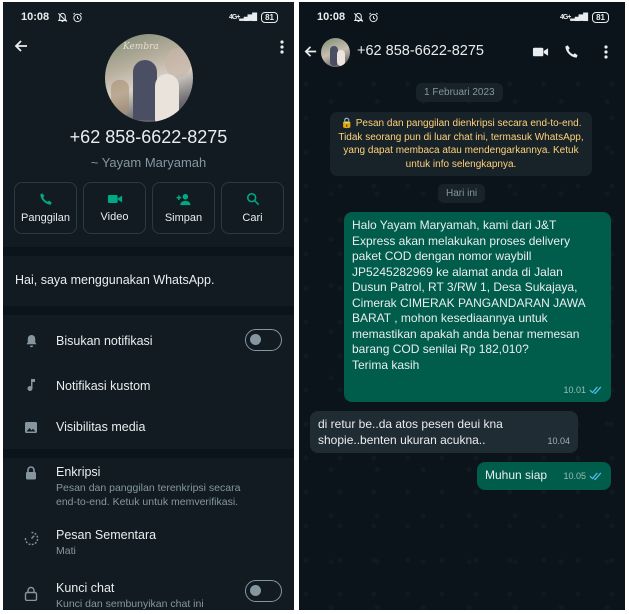 The width and height of the screenshot is (629, 614). Describe the element at coordinates (149, 208) in the screenshot. I see `action-buttons: Panggilan Video Simpan Cari` at that location.